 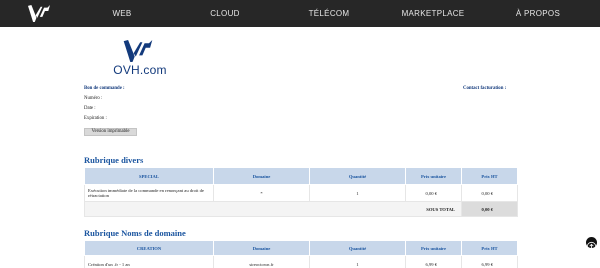 I want to click on item-price-ht: 0,00 €, so click(x=489, y=193).